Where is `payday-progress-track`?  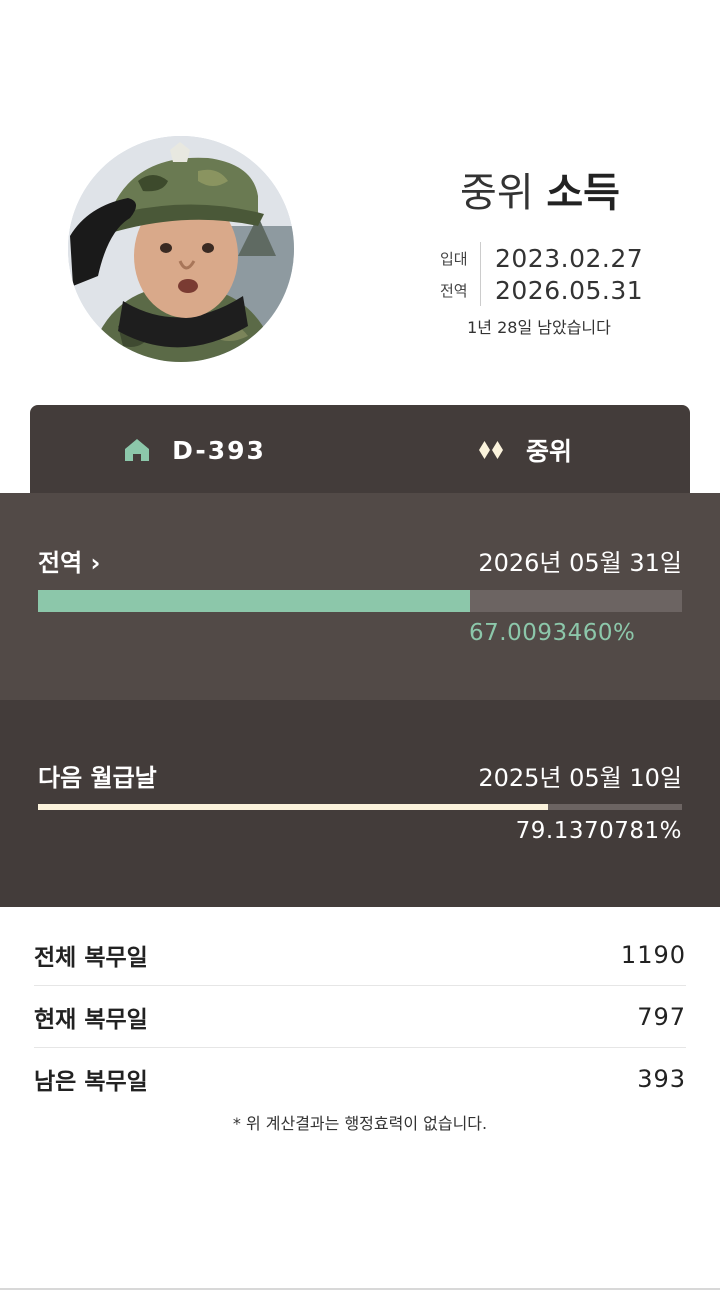 payday-progress-track is located at coordinates (360, 807).